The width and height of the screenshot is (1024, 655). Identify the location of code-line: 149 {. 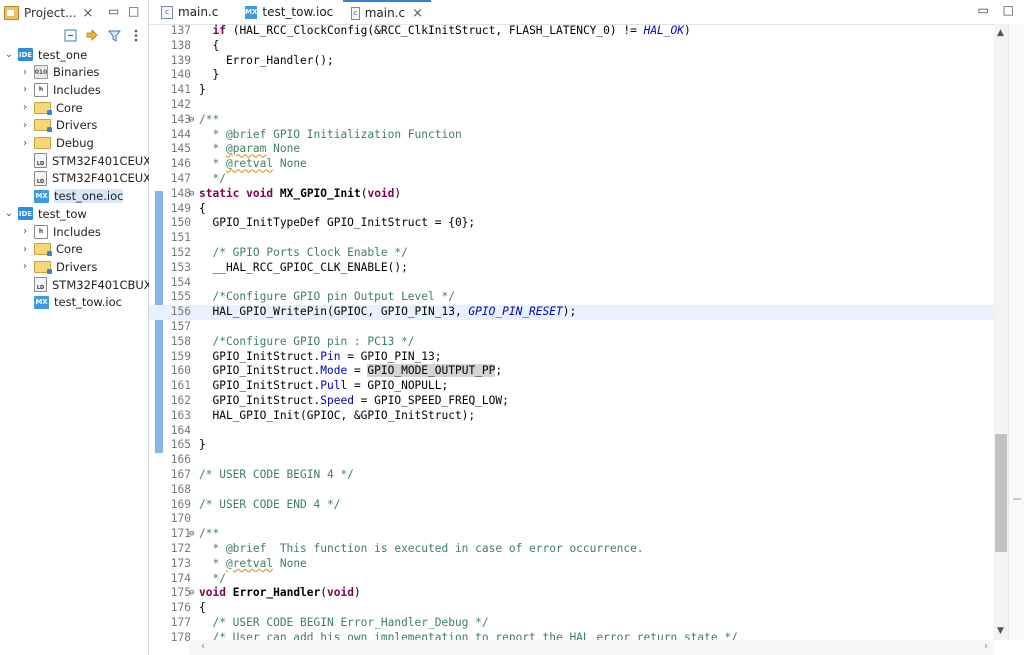
(571, 209).